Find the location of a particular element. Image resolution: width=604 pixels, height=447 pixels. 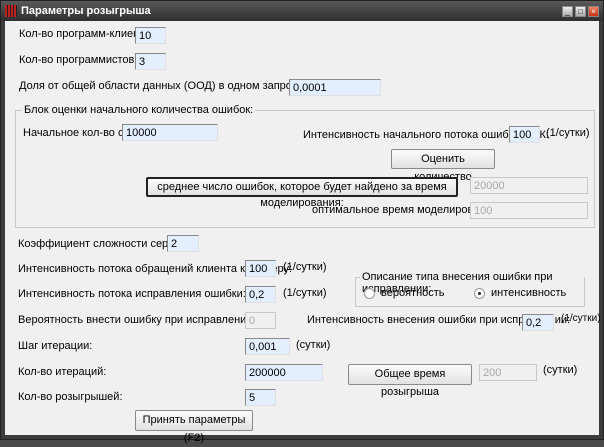

request-rate-input: 100 is located at coordinates (260, 268).